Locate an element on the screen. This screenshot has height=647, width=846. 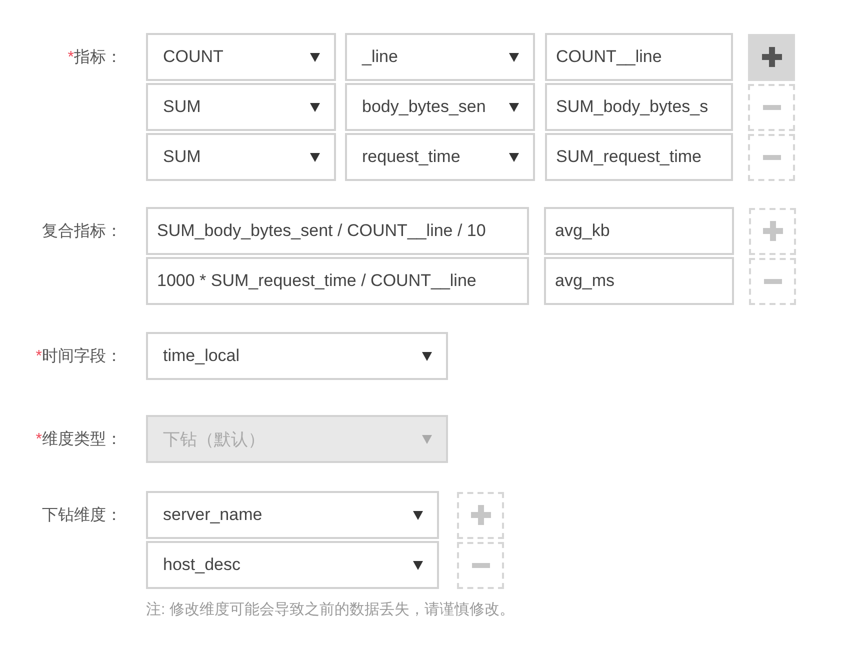
field-label: 复合指标： is located at coordinates (82, 232).